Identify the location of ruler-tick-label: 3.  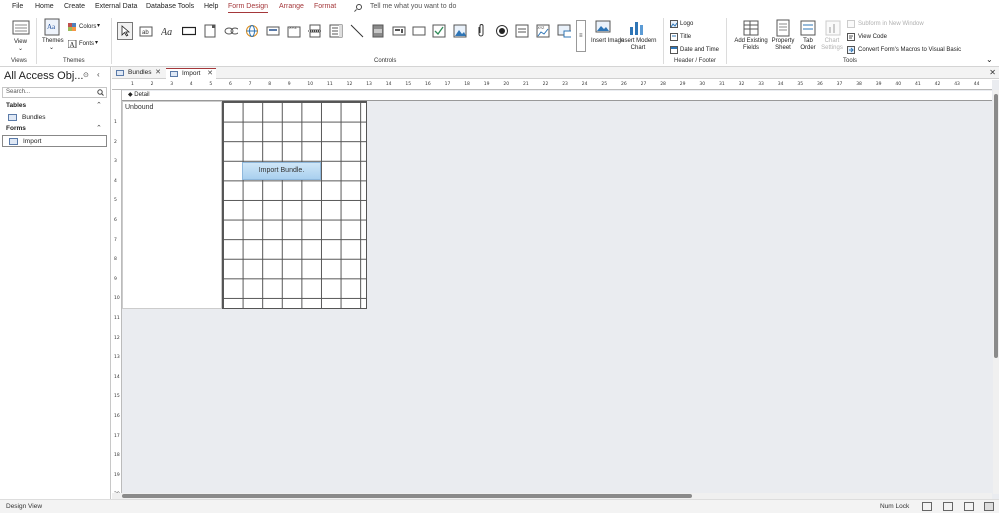
(172, 84).